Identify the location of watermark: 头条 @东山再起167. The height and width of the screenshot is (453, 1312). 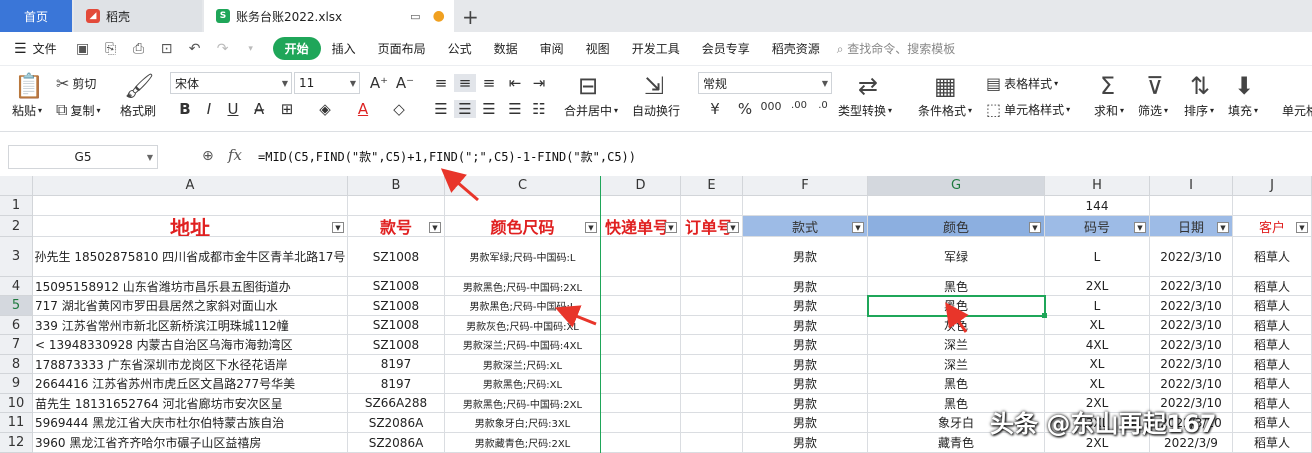
(1103, 424).